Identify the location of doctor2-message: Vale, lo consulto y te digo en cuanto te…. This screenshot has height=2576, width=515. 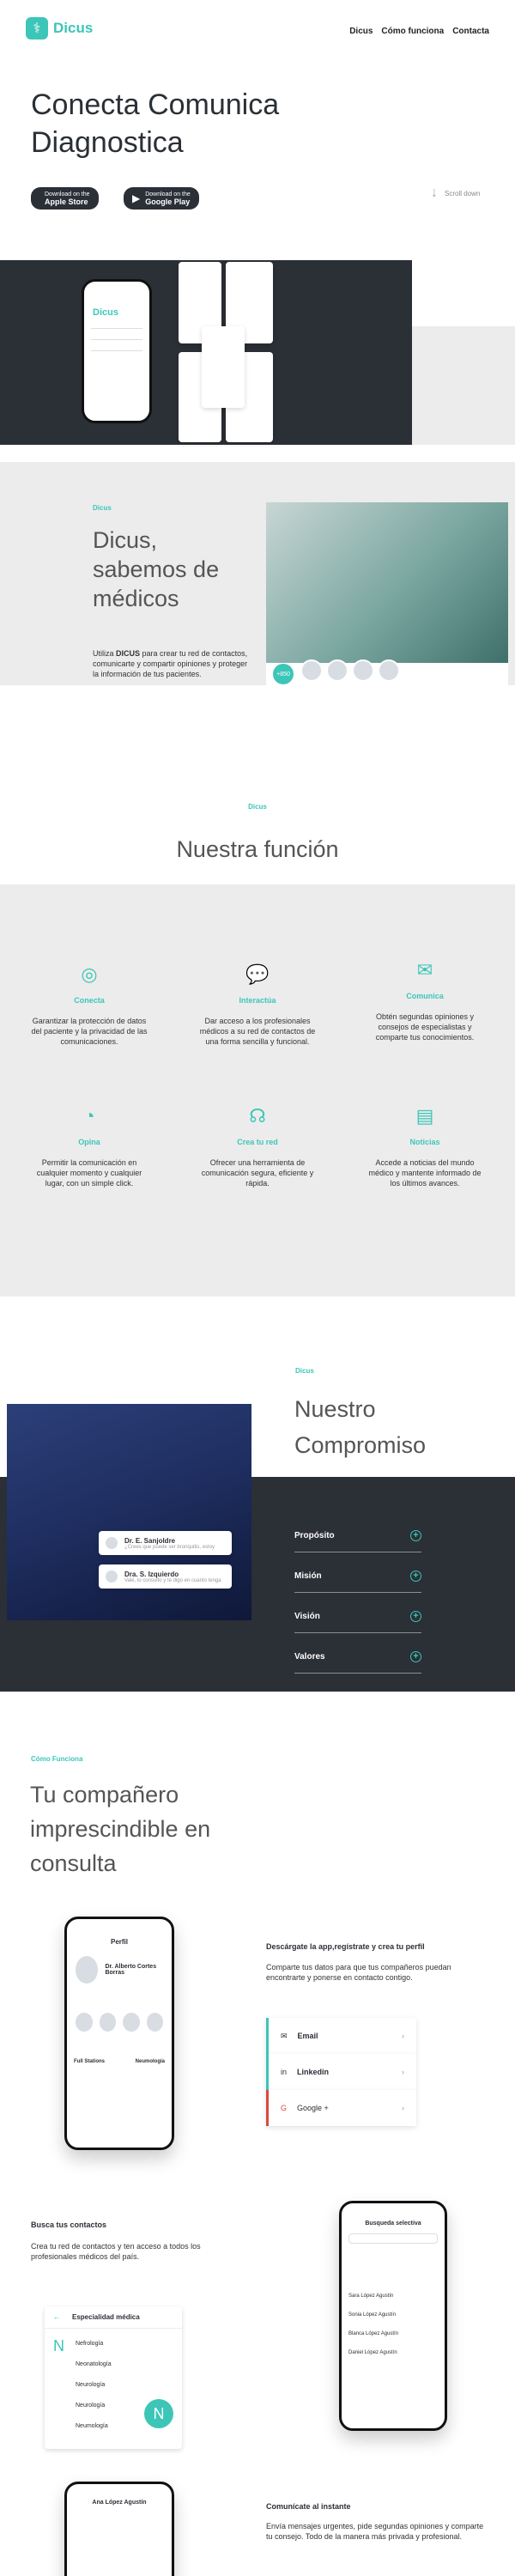
(172, 1580).